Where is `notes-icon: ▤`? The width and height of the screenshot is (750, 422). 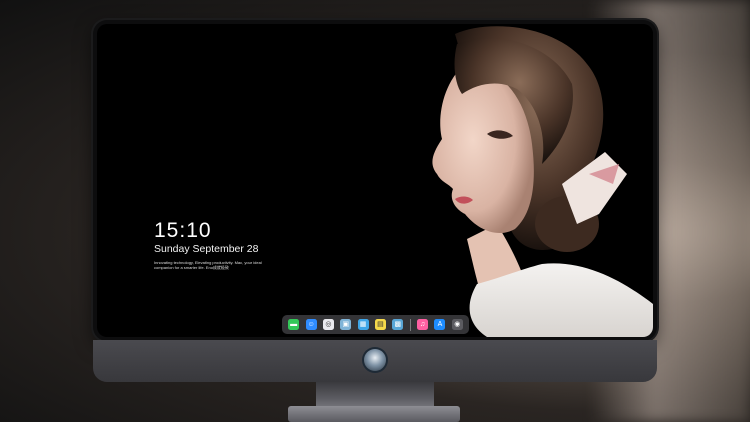 notes-icon: ▤ is located at coordinates (380, 324).